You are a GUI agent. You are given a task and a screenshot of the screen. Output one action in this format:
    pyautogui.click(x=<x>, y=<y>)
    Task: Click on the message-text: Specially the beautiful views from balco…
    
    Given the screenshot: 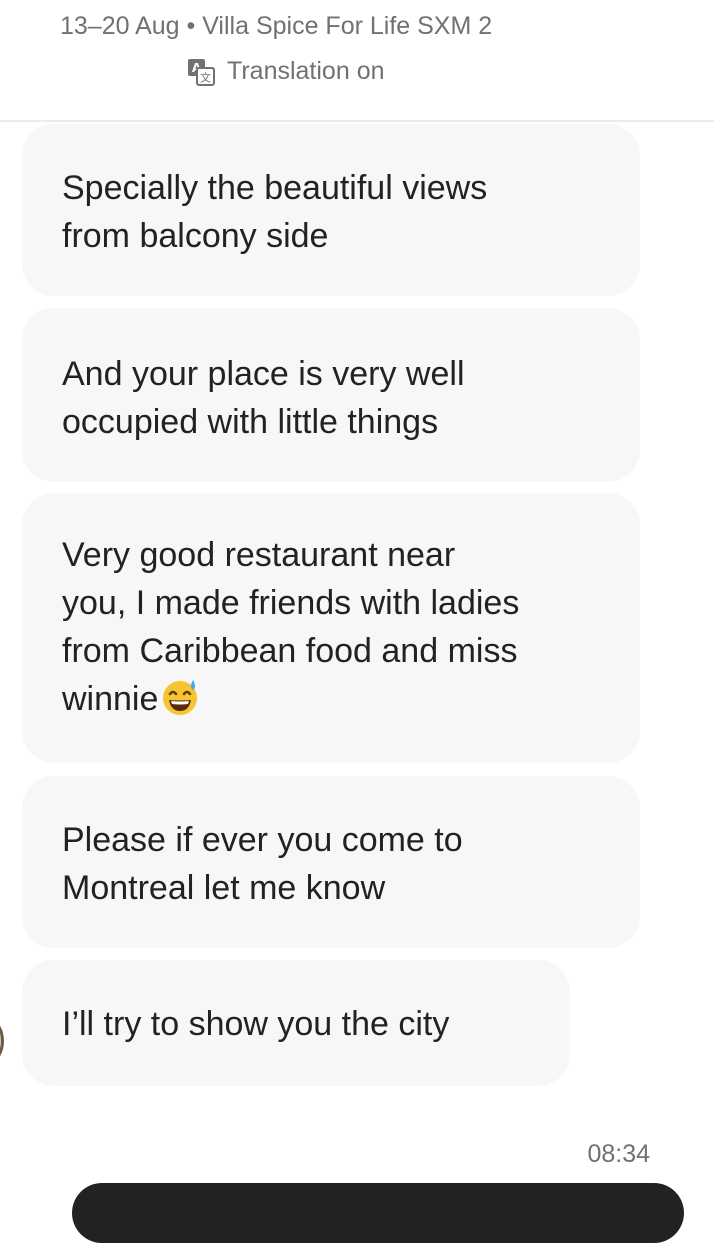 What is the action you would take?
    pyautogui.click(x=275, y=212)
    